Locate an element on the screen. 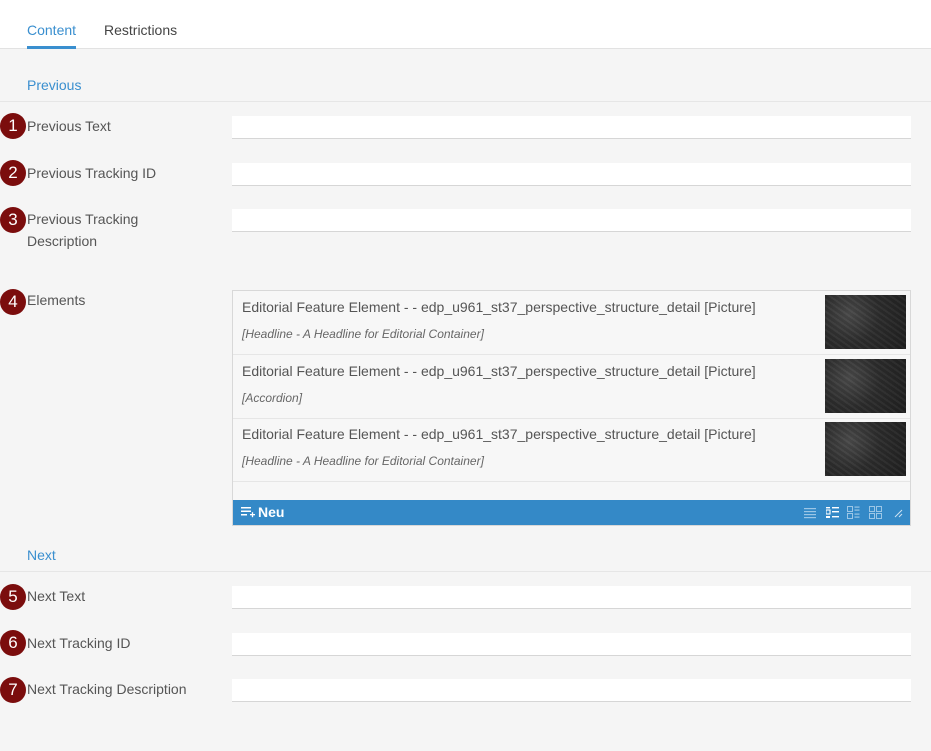  elements-toolbar: Neu is located at coordinates (571, 512).